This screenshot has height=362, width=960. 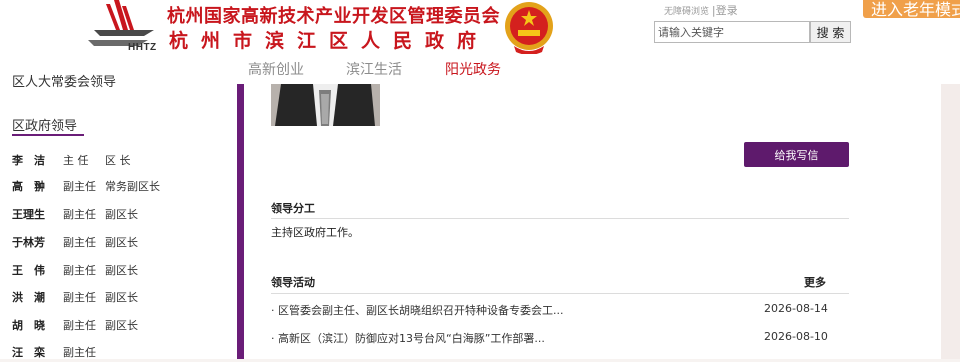 What do you see at coordinates (473, 69) in the screenshot?
I see `nav-government-affairs: 阳光政务` at bounding box center [473, 69].